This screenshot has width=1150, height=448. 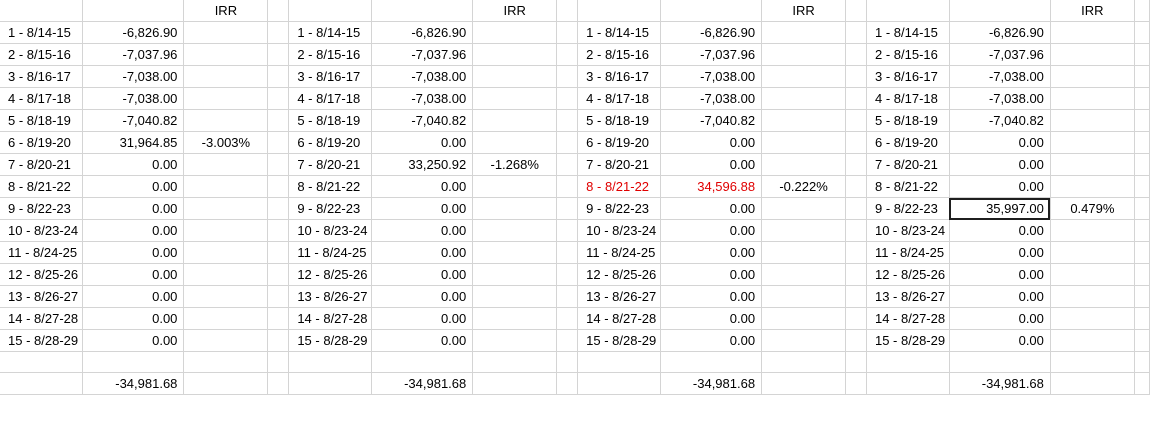 What do you see at coordinates (515, 164) in the screenshot?
I see `irr-cell: -1.268%` at bounding box center [515, 164].